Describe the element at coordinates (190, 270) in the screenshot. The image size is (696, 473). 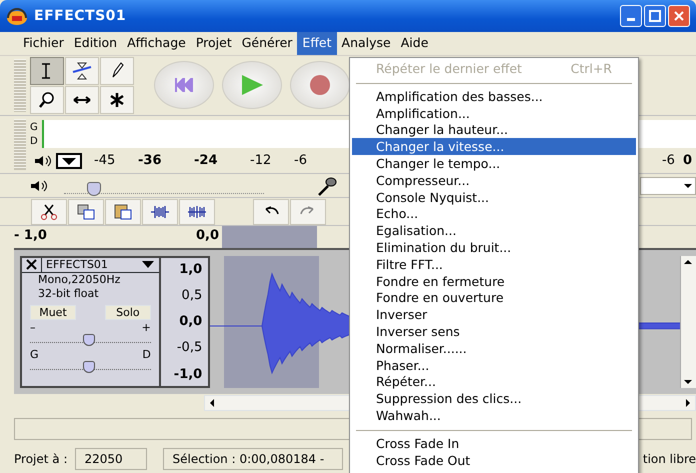
I see `amplitude-label: 1,0` at that location.